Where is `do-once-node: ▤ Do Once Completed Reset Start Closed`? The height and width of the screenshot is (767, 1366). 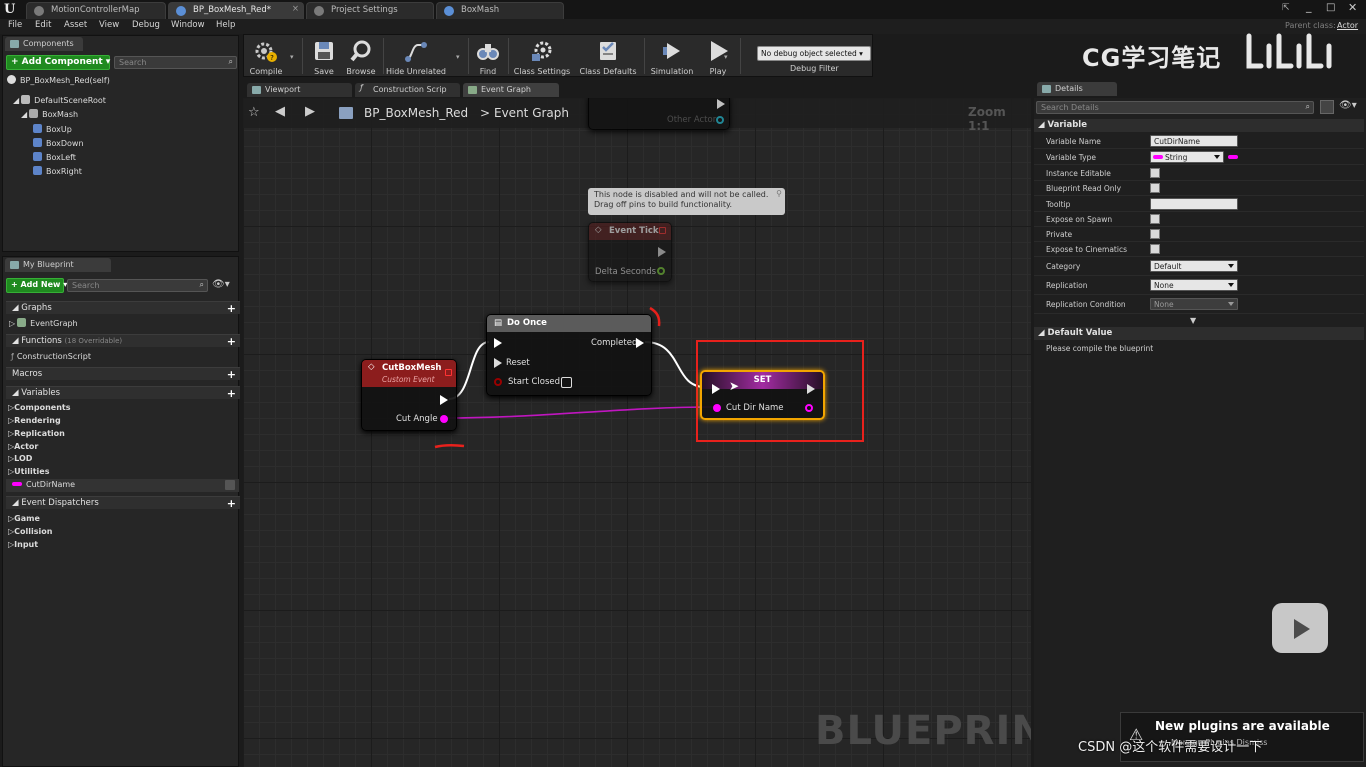 do-once-node: ▤ Do Once Completed Reset Start Closed is located at coordinates (569, 355).